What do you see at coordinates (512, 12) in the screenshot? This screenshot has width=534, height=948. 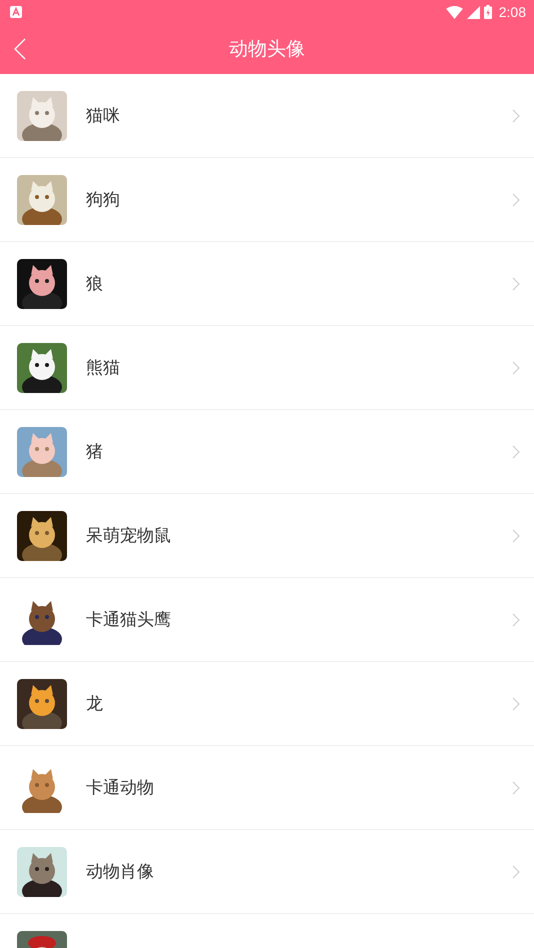 I see `clock-time: 2:08` at bounding box center [512, 12].